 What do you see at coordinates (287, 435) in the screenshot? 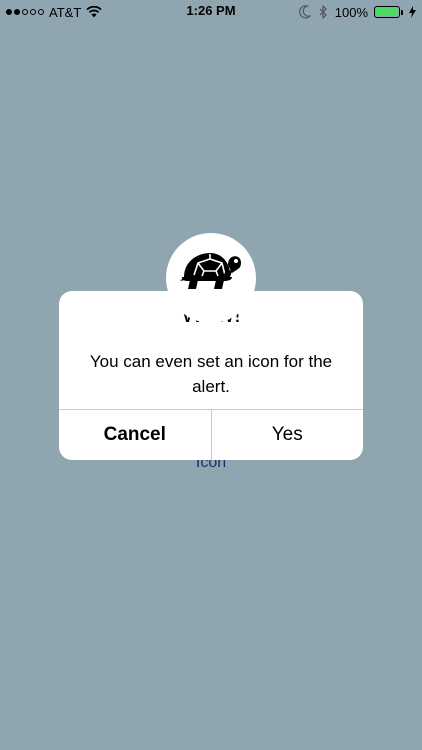
I see `yes-button: Yes` at bounding box center [287, 435].